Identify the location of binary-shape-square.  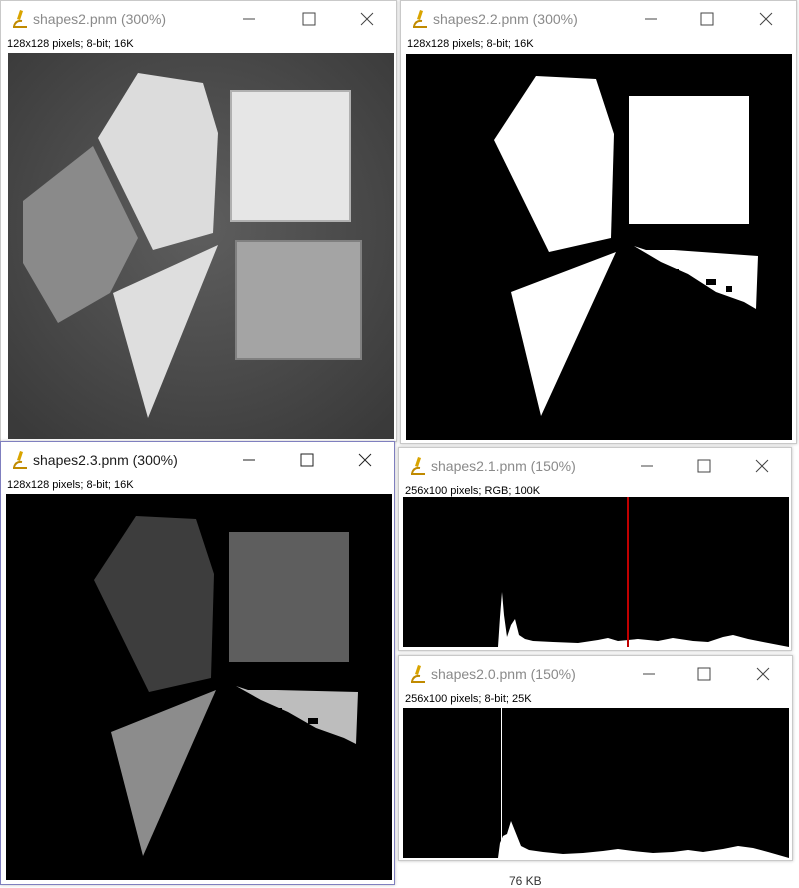
(689, 160).